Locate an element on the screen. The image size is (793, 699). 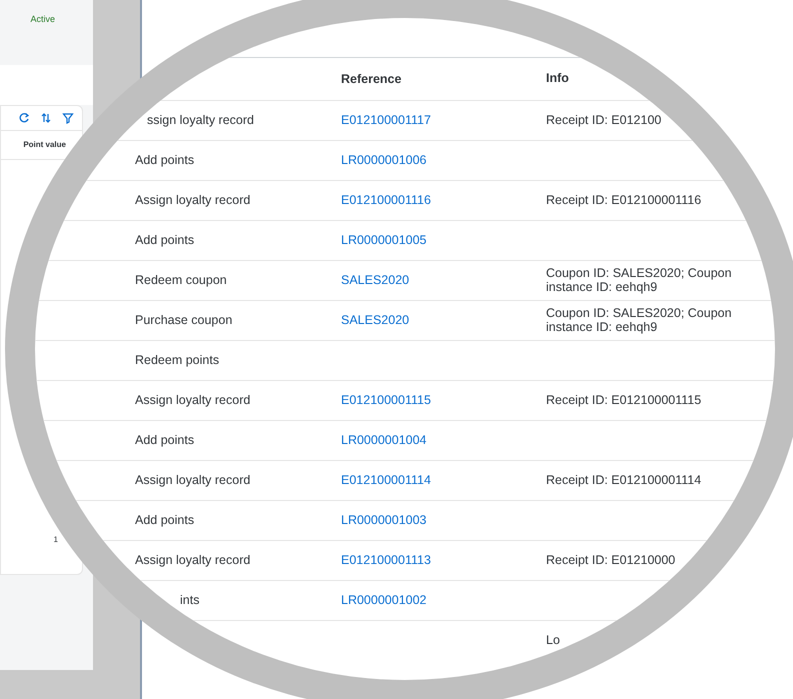
reference-link: E012100001116 is located at coordinates (386, 200).